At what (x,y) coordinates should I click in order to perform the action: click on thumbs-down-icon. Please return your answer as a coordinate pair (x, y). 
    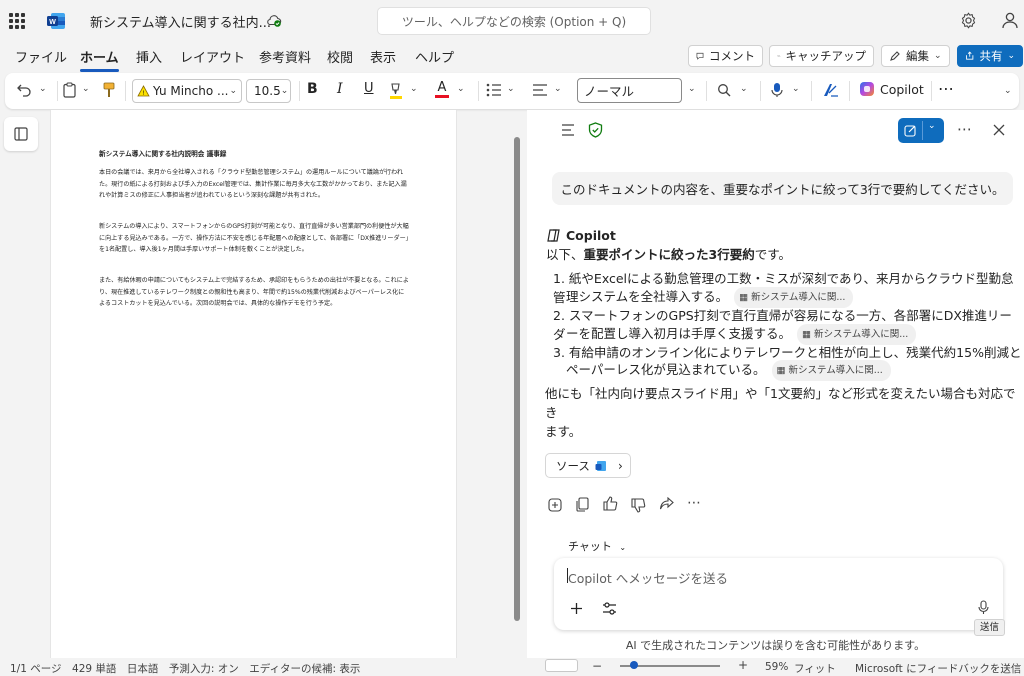
    Looking at the image, I should click on (638, 505).